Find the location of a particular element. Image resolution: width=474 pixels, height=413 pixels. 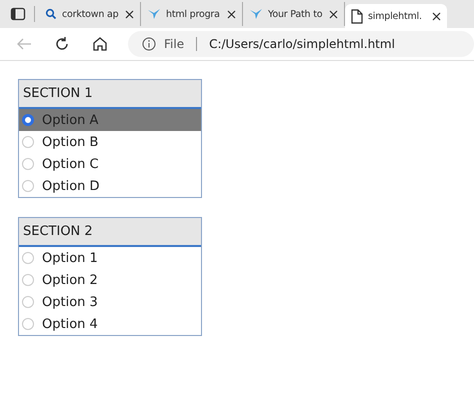

search-icon is located at coordinates (51, 14).